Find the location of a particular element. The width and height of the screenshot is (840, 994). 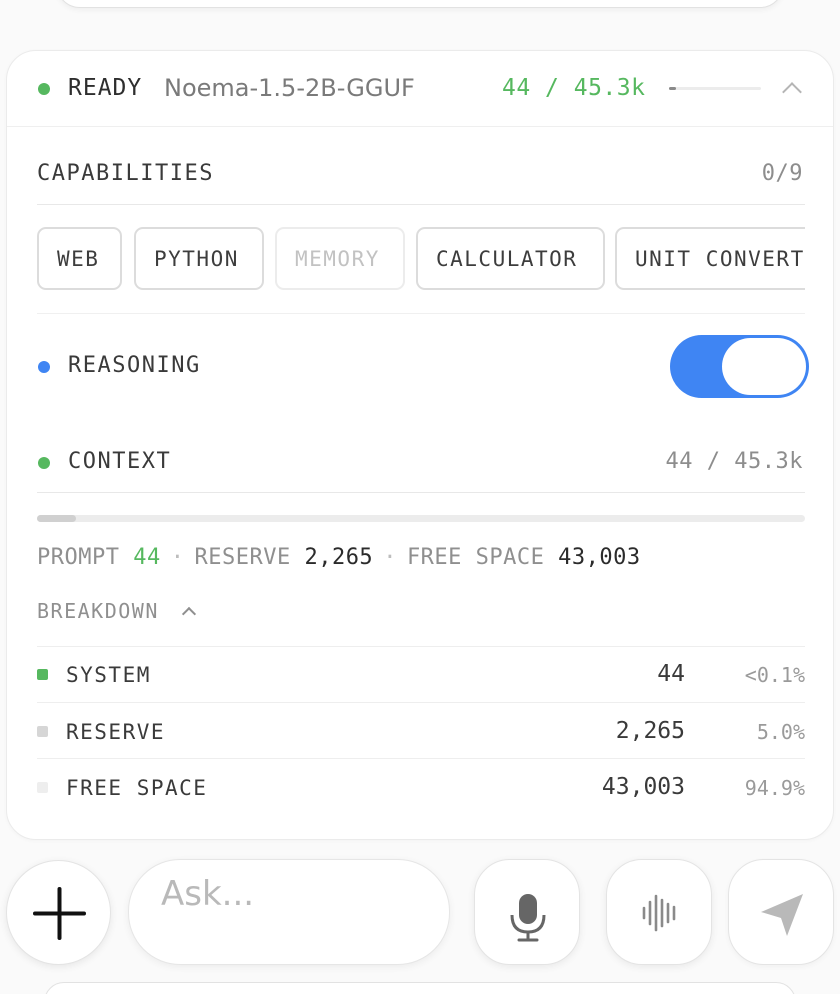

reasoning-dot is located at coordinates (44, 367).